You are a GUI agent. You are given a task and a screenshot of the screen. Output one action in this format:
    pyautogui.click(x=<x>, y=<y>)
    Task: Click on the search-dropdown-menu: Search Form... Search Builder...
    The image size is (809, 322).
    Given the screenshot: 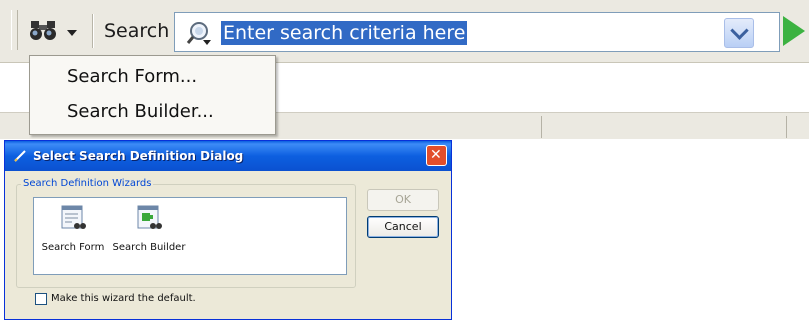 What is the action you would take?
    pyautogui.click(x=152, y=95)
    